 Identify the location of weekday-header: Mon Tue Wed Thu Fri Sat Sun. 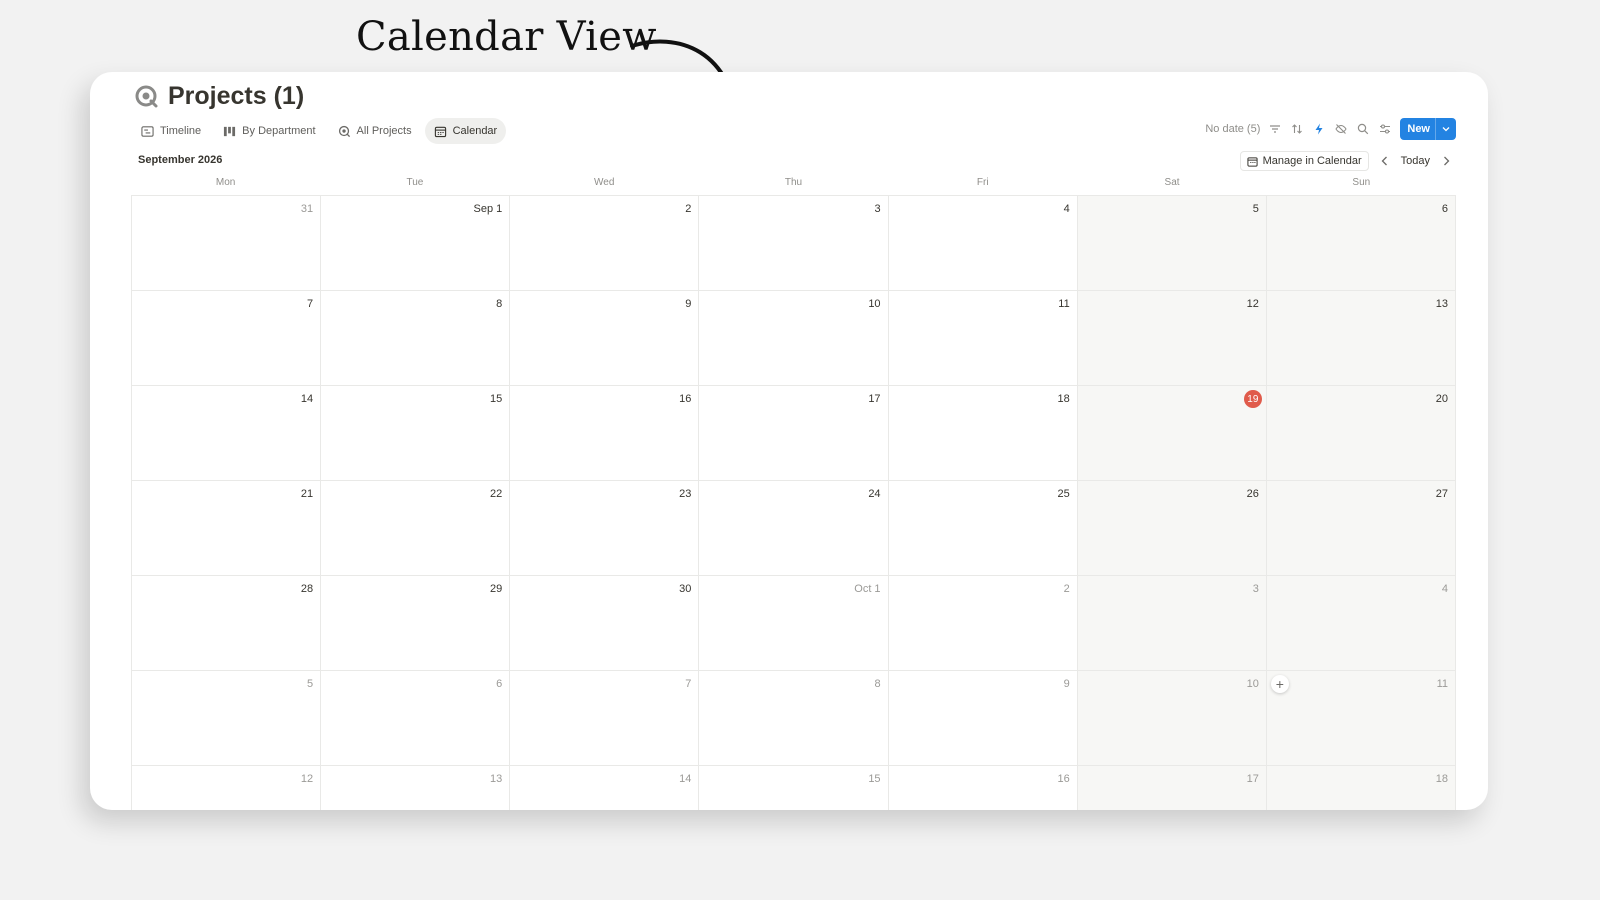
(793, 182).